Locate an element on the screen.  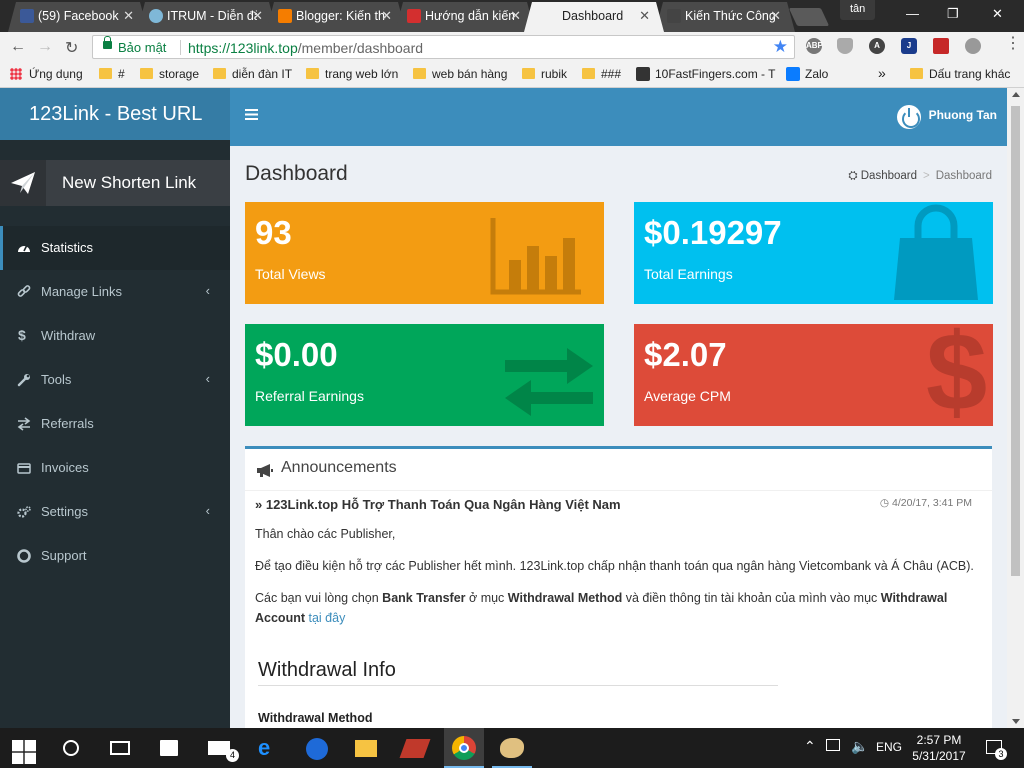
announcements-header: Announcements is located at coordinates (618, 470).